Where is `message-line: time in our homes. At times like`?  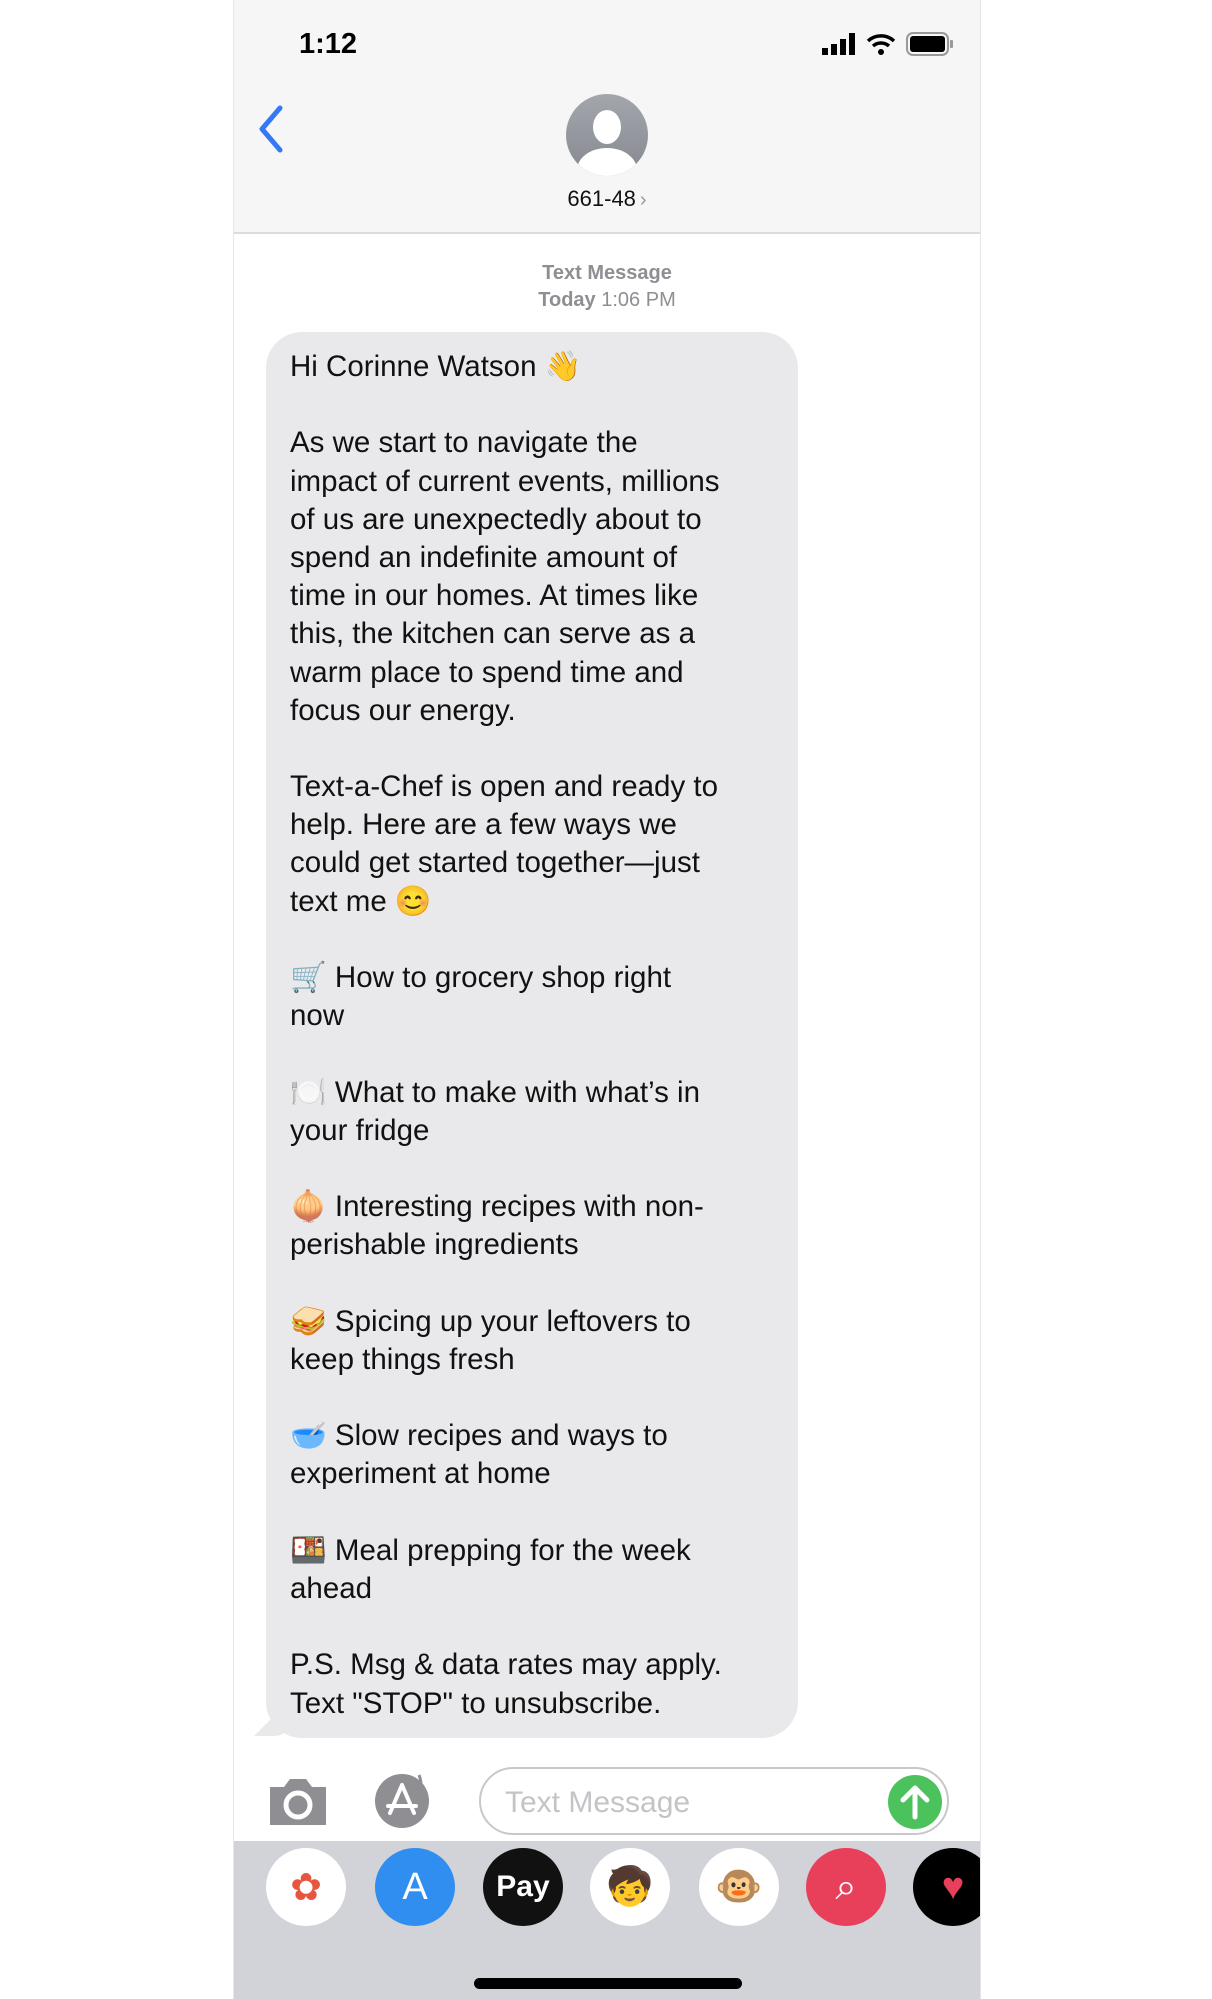
message-line: time in our homes. At times like is located at coordinates (494, 596).